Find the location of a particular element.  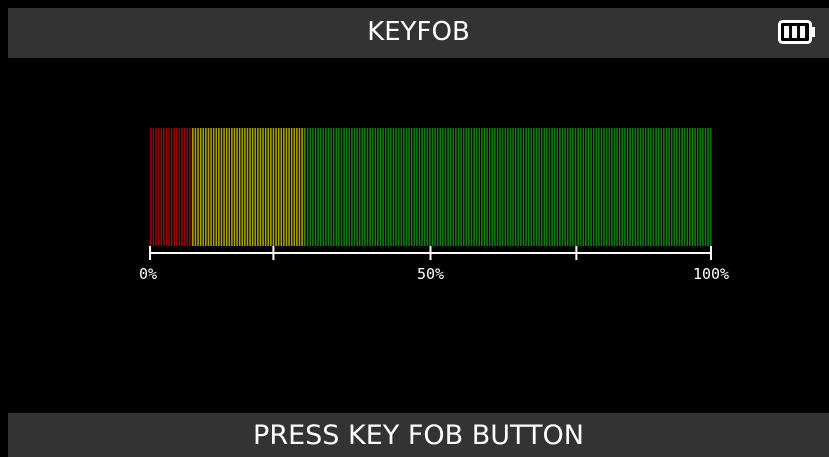

gauge-scale-label: 100% is located at coordinates (711, 274).